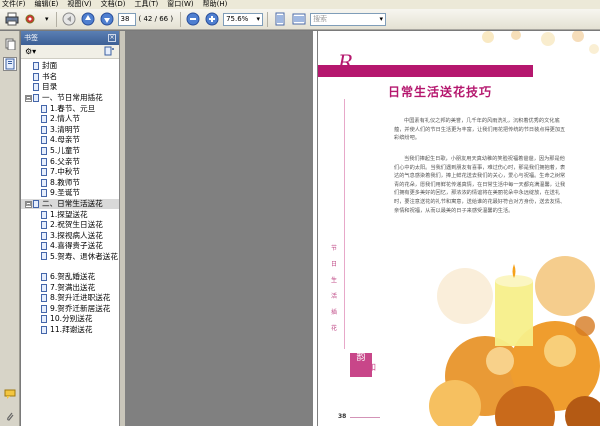  Describe the element at coordinates (113, 4) in the screenshot. I see `menu-document: 文档(D)` at that location.